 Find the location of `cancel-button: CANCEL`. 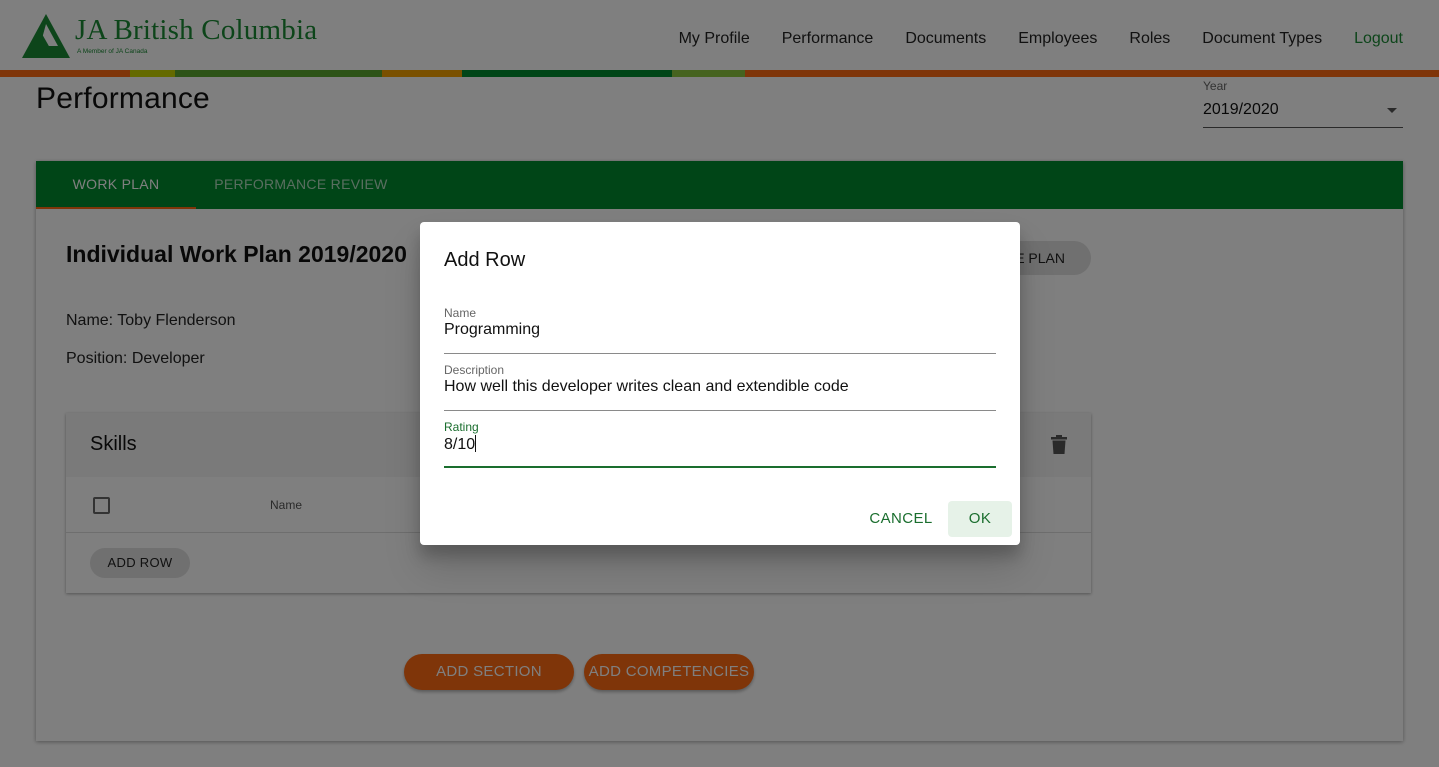

cancel-button: CANCEL is located at coordinates (901, 519).